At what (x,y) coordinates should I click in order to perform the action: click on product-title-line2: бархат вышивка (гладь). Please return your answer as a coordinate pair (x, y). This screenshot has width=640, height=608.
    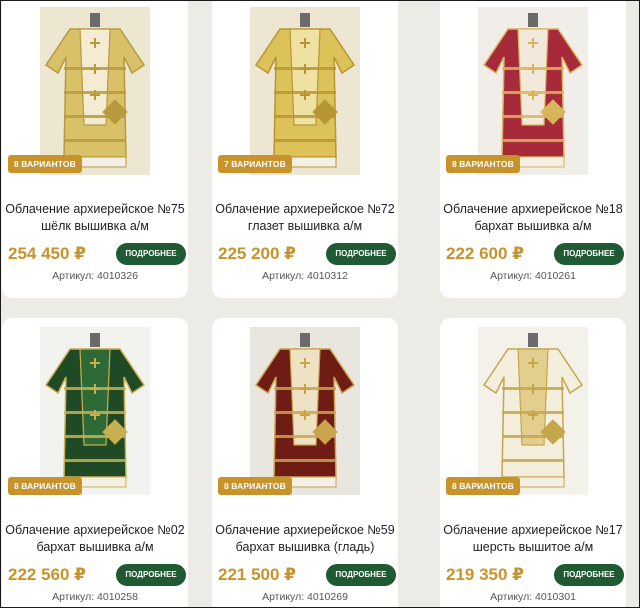
    Looking at the image, I should click on (305, 547).